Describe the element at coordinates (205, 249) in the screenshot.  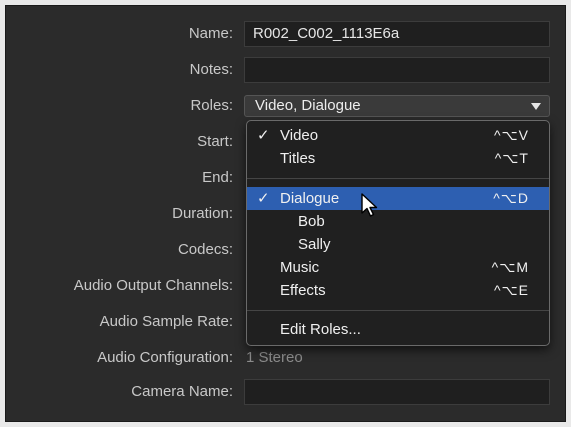
I see `codecs-label: Codecs:` at that location.